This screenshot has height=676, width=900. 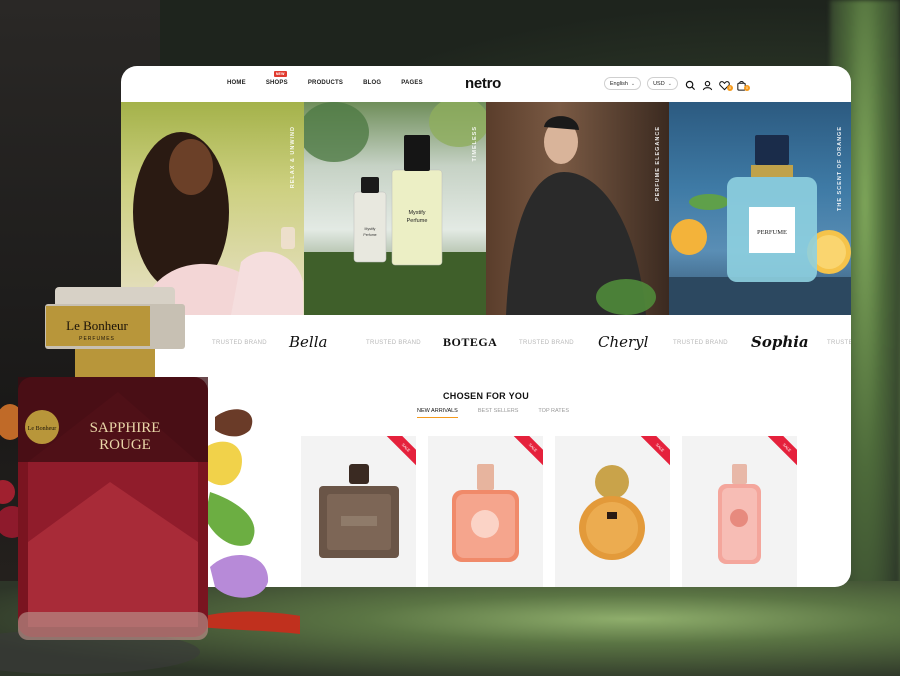 What do you see at coordinates (236, 83) in the screenshot?
I see `nav-home: HOME` at bounding box center [236, 83].